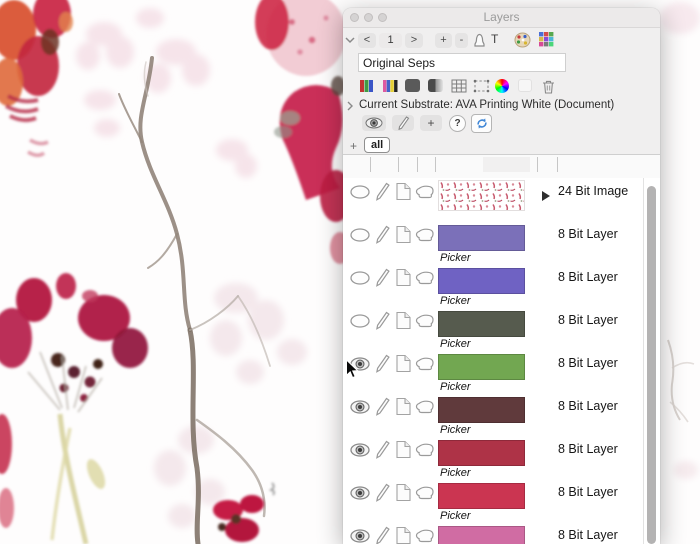 The width and height of the screenshot is (700, 544). I want to click on help-icon: ?, so click(457, 123).